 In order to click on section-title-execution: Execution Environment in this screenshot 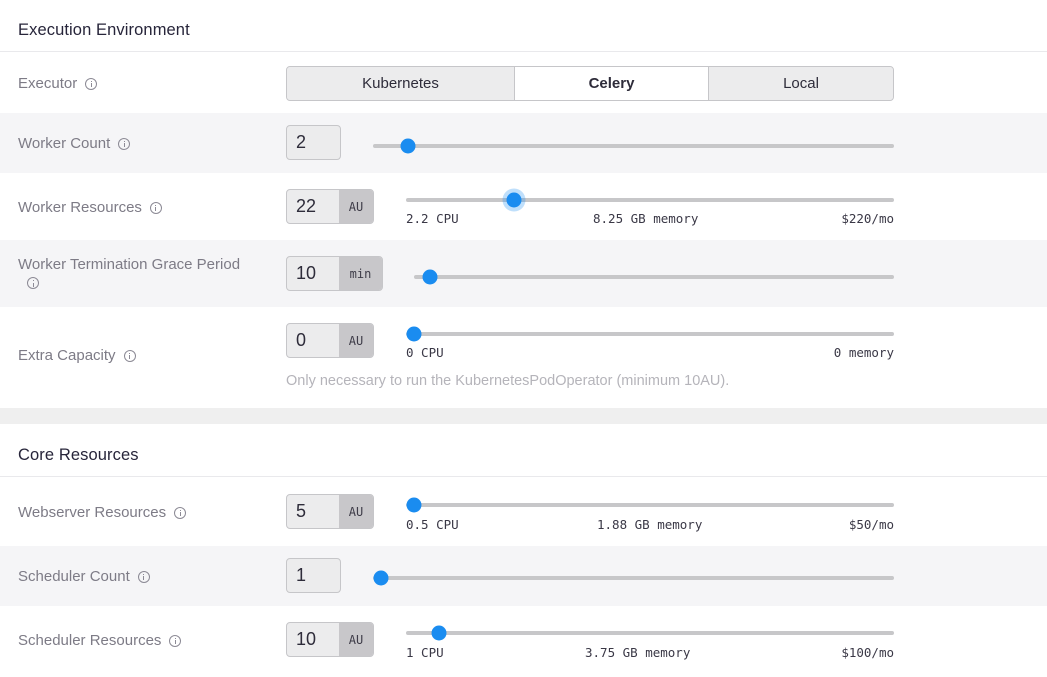, I will do `click(104, 30)`.